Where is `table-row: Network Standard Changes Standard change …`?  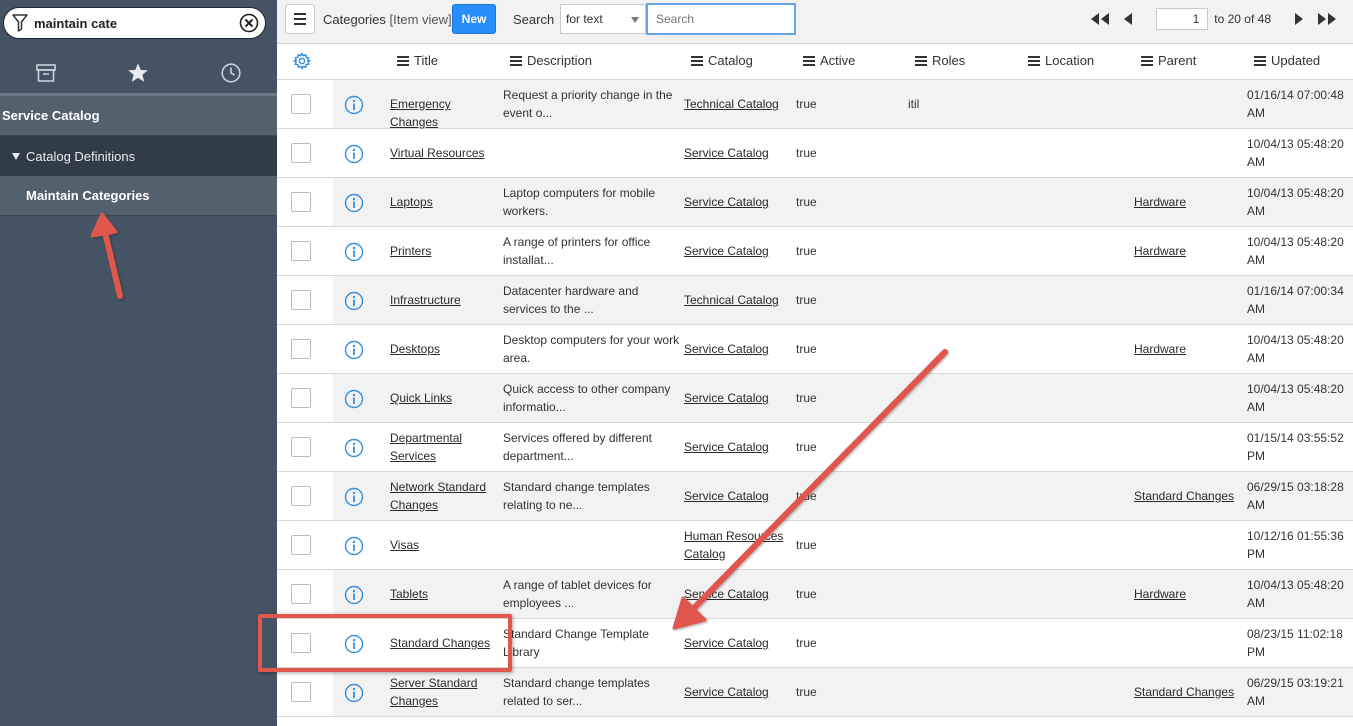
table-row: Network Standard Changes Standard change … is located at coordinates (815, 496).